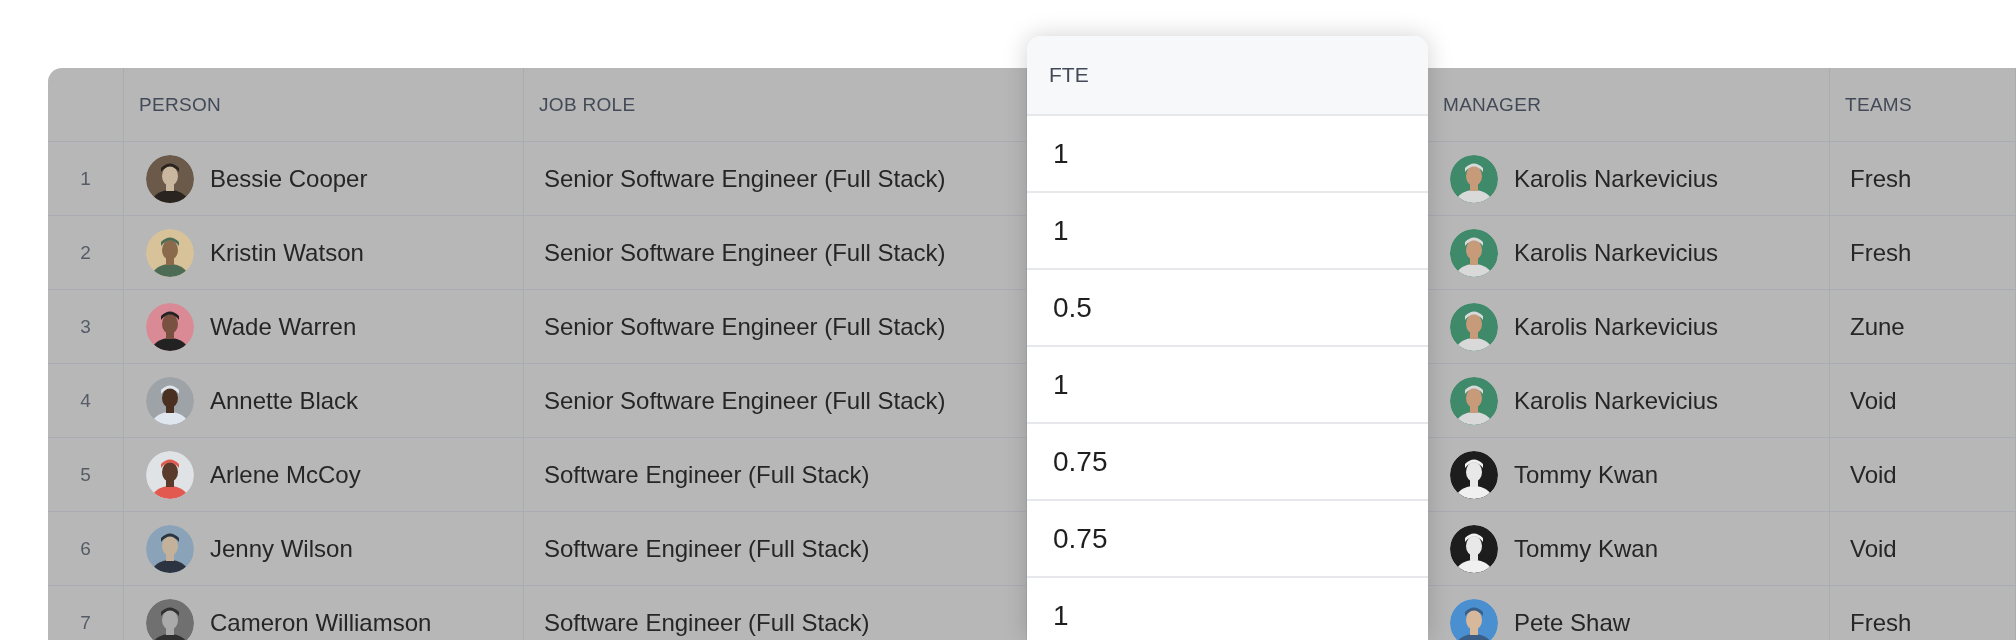  Describe the element at coordinates (1072, 307) in the screenshot. I see `fte-value: 0.5` at that location.